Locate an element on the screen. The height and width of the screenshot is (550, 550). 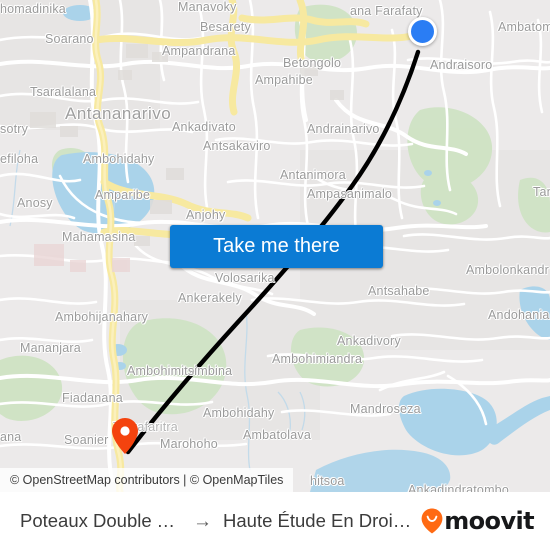
take-me-there-button: Take me there is located at coordinates (276, 246).